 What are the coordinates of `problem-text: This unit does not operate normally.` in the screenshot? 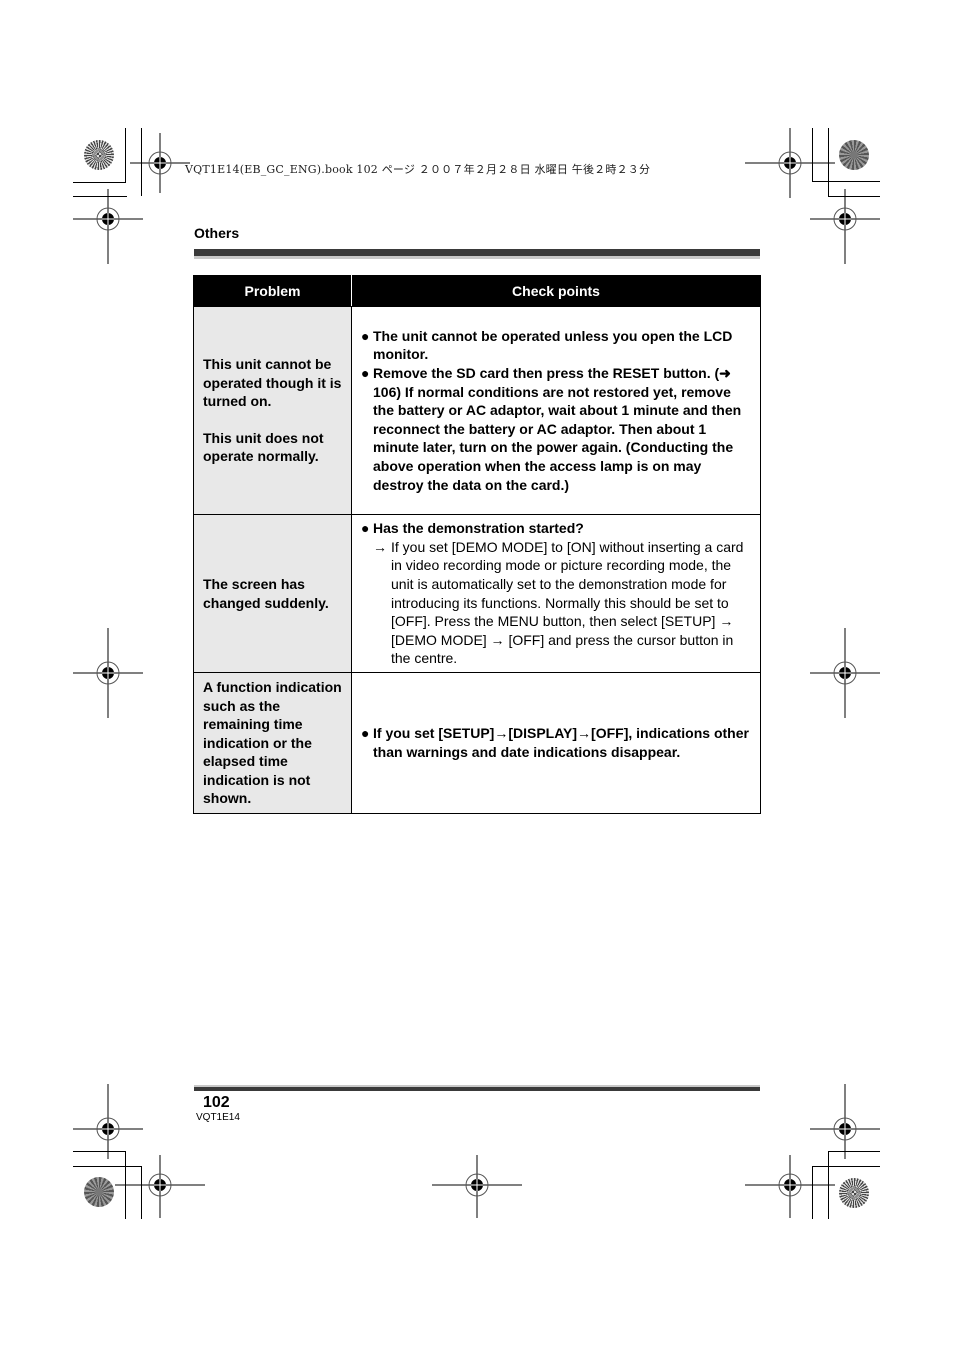 It's located at (263, 447).